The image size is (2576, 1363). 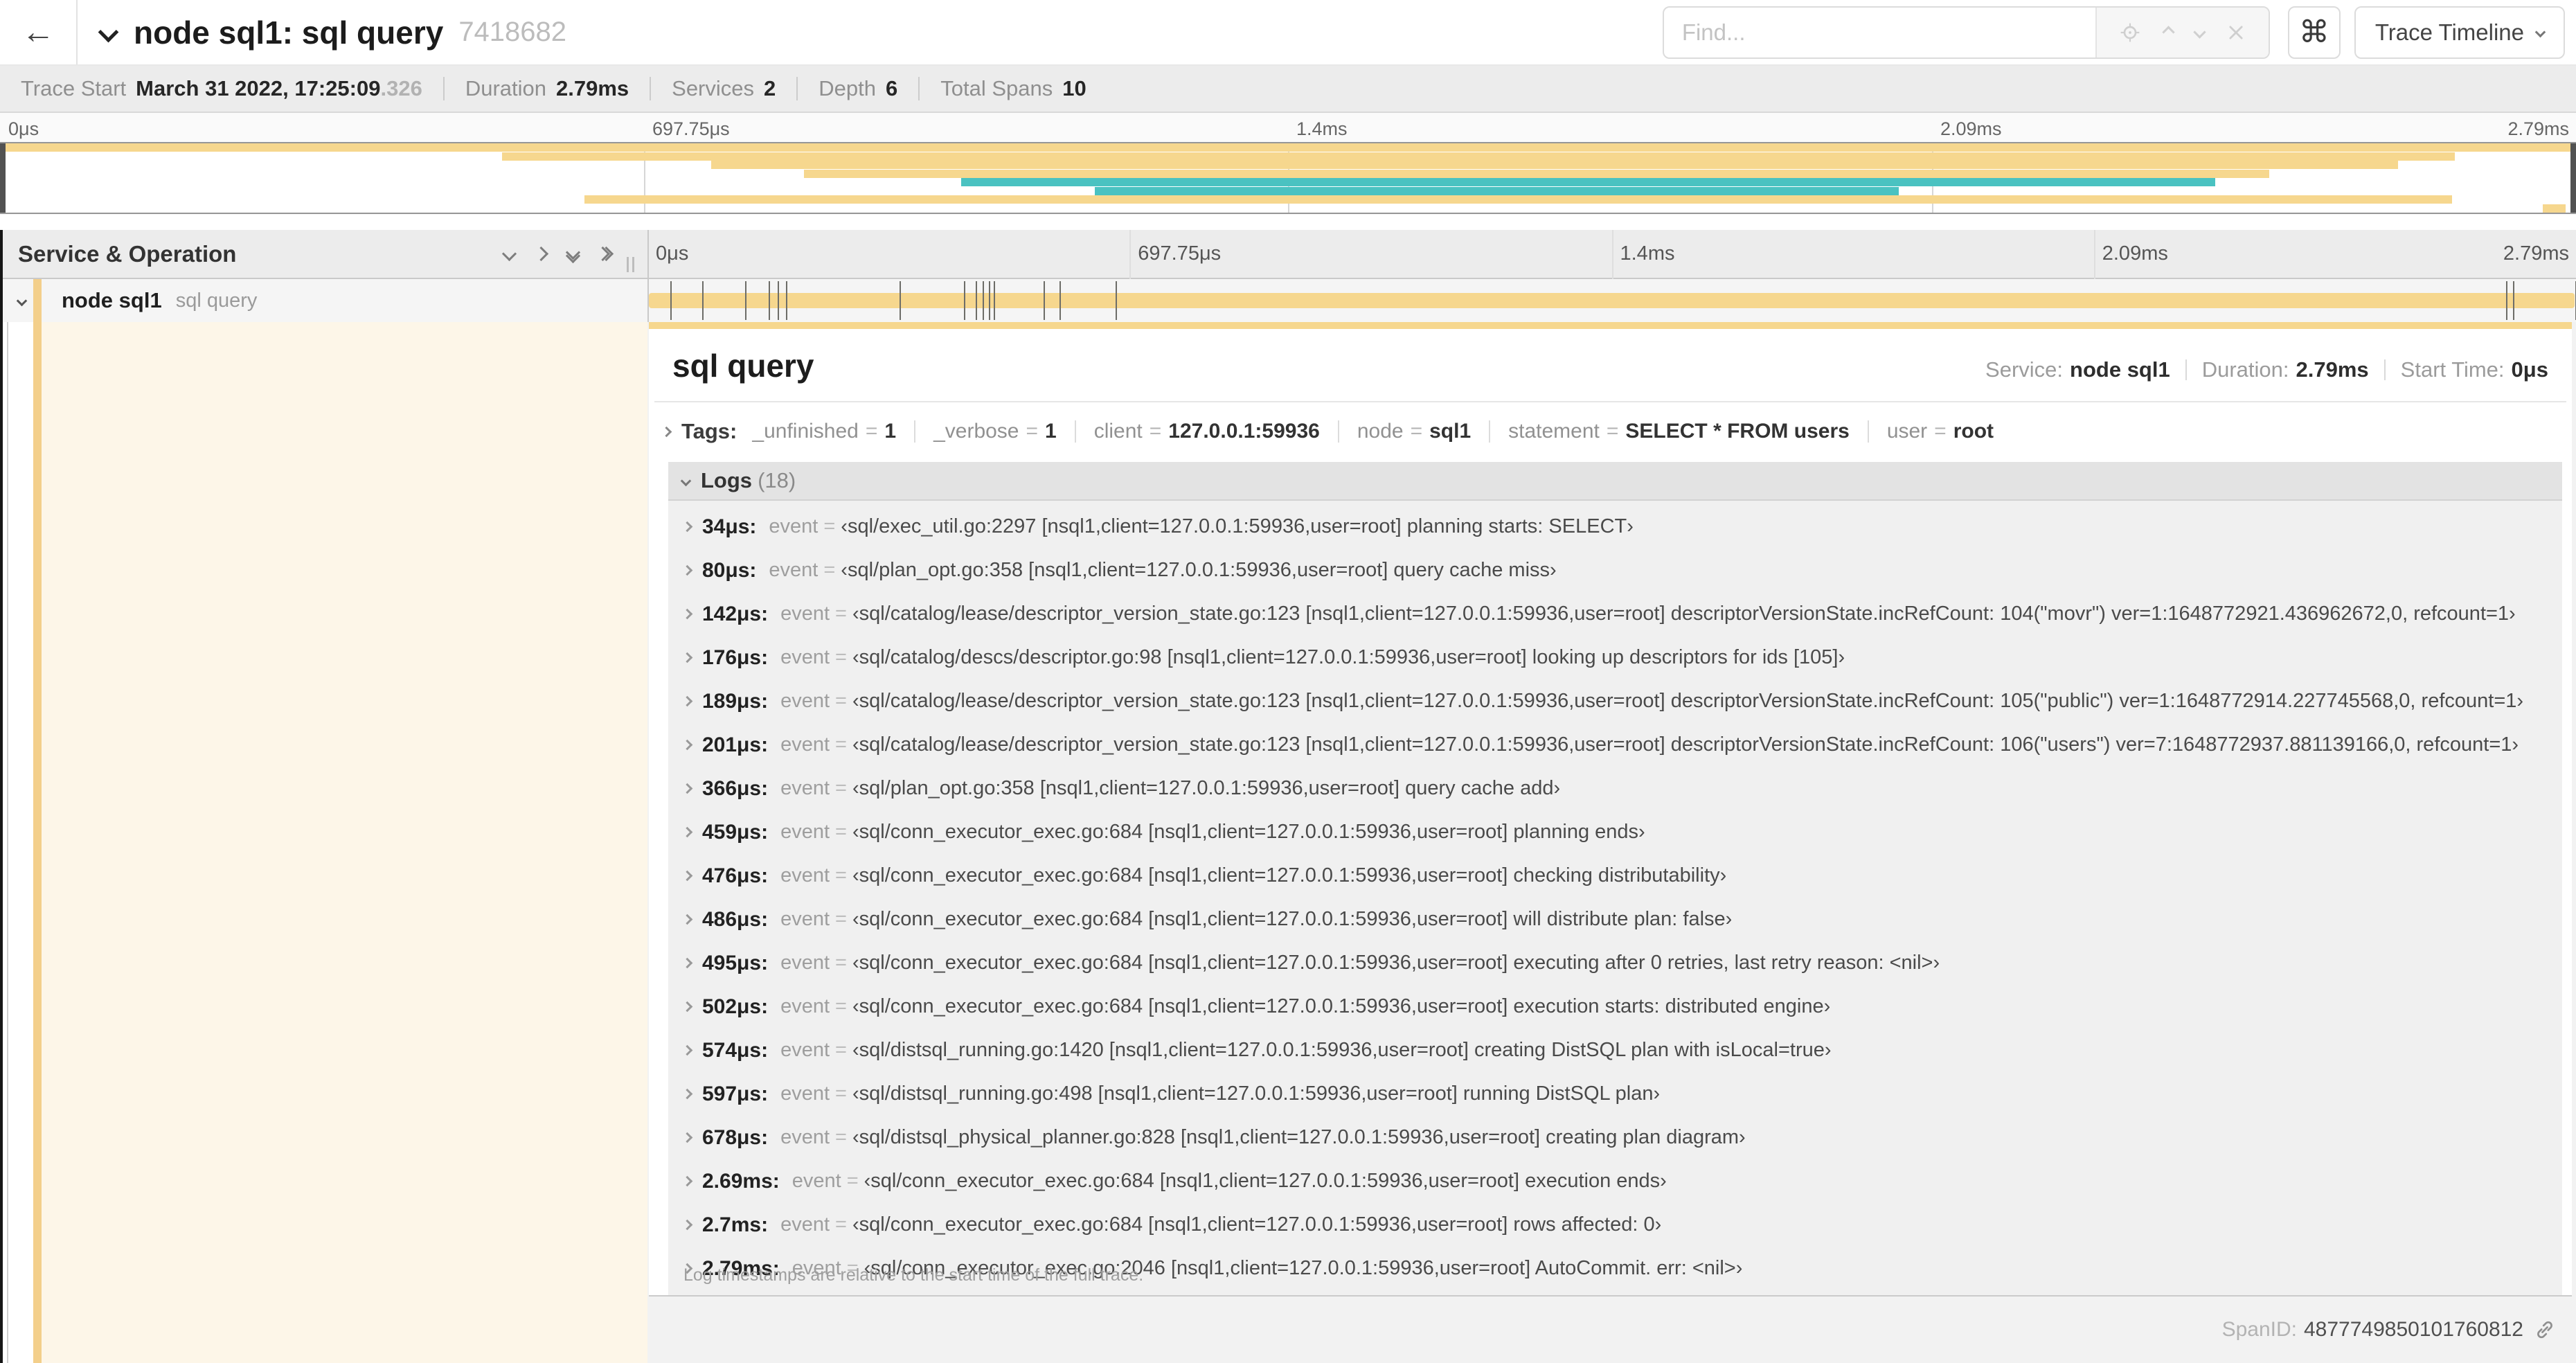 I want to click on tag-key: client, so click(x=1118, y=431).